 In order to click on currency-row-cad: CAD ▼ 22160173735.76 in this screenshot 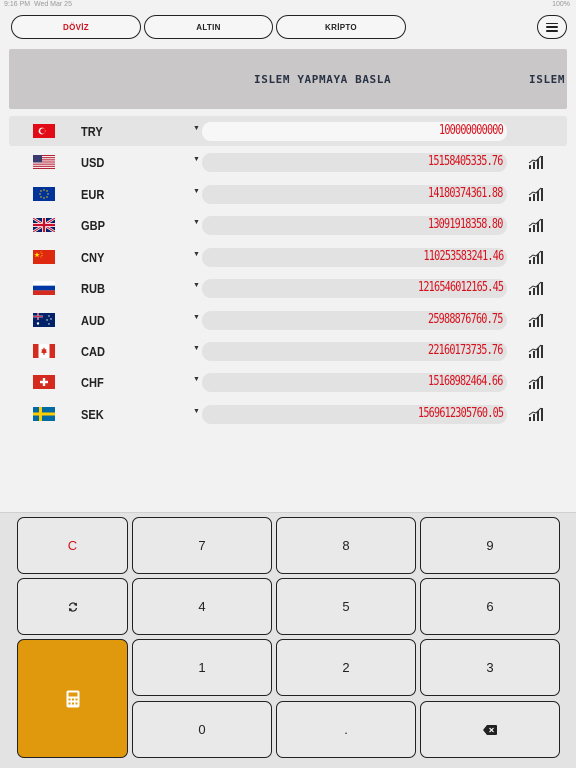, I will do `click(288, 351)`.